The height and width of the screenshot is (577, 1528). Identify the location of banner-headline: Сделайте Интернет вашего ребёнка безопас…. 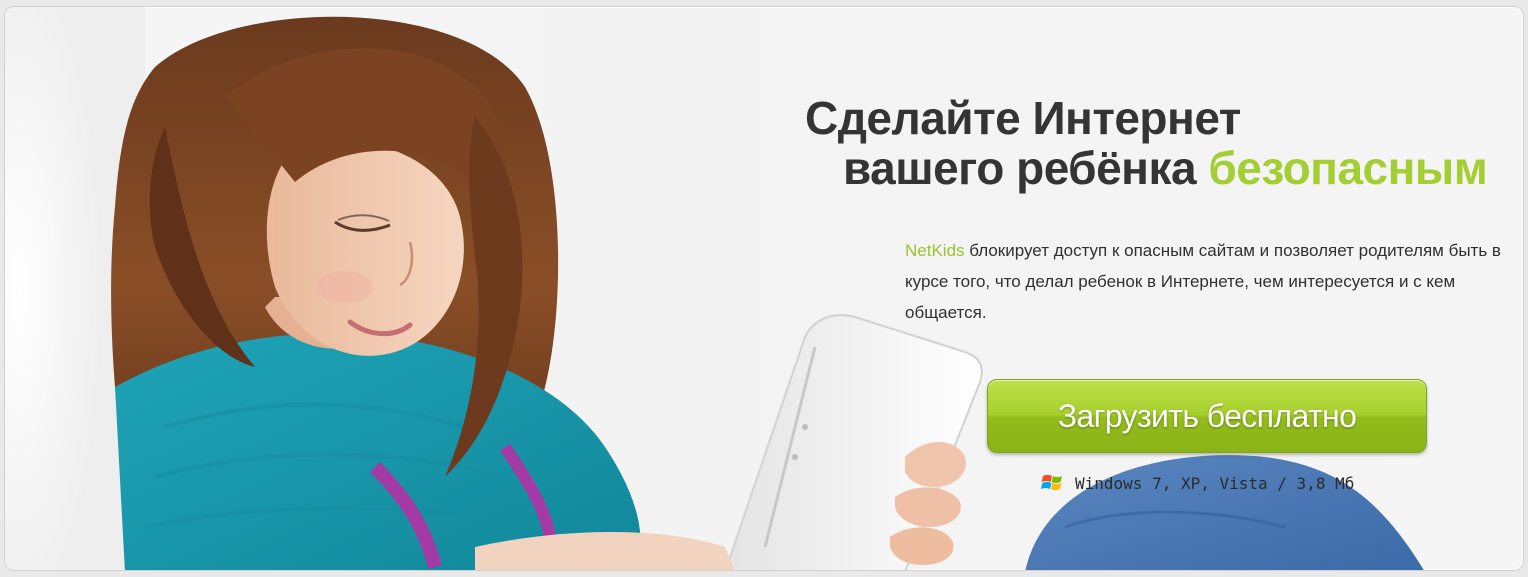
(1146, 143).